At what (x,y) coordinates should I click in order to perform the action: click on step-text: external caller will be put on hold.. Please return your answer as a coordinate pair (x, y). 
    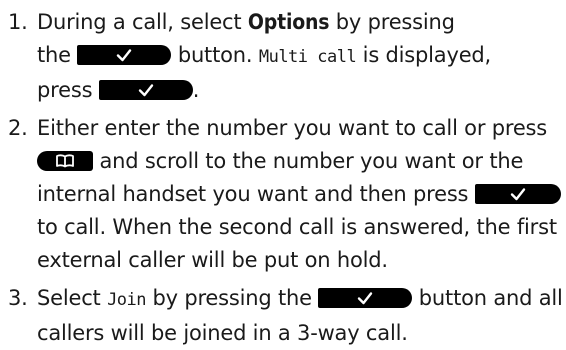
    Looking at the image, I should click on (212, 260).